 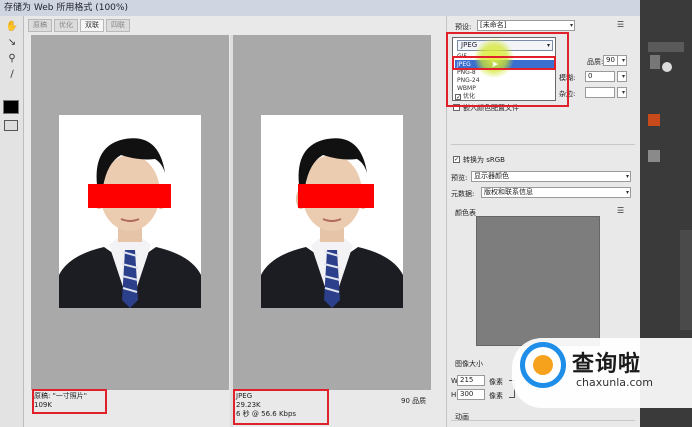 I want to click on blur-stepper: ▾, so click(x=622, y=76).